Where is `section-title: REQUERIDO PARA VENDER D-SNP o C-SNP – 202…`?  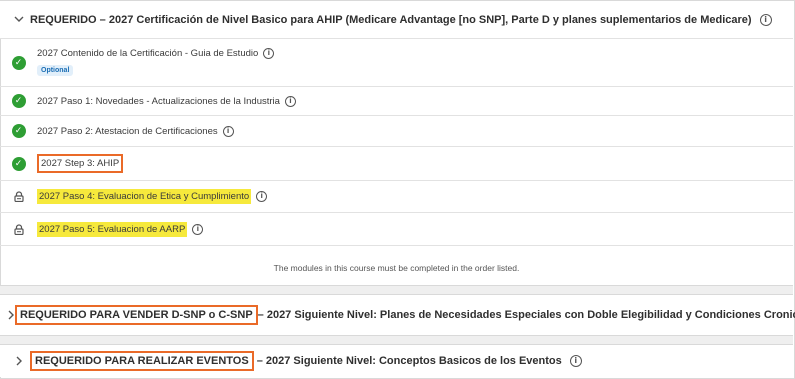 section-title: REQUERIDO PARA VENDER D-SNP o C-SNP – 202… is located at coordinates (405, 315).